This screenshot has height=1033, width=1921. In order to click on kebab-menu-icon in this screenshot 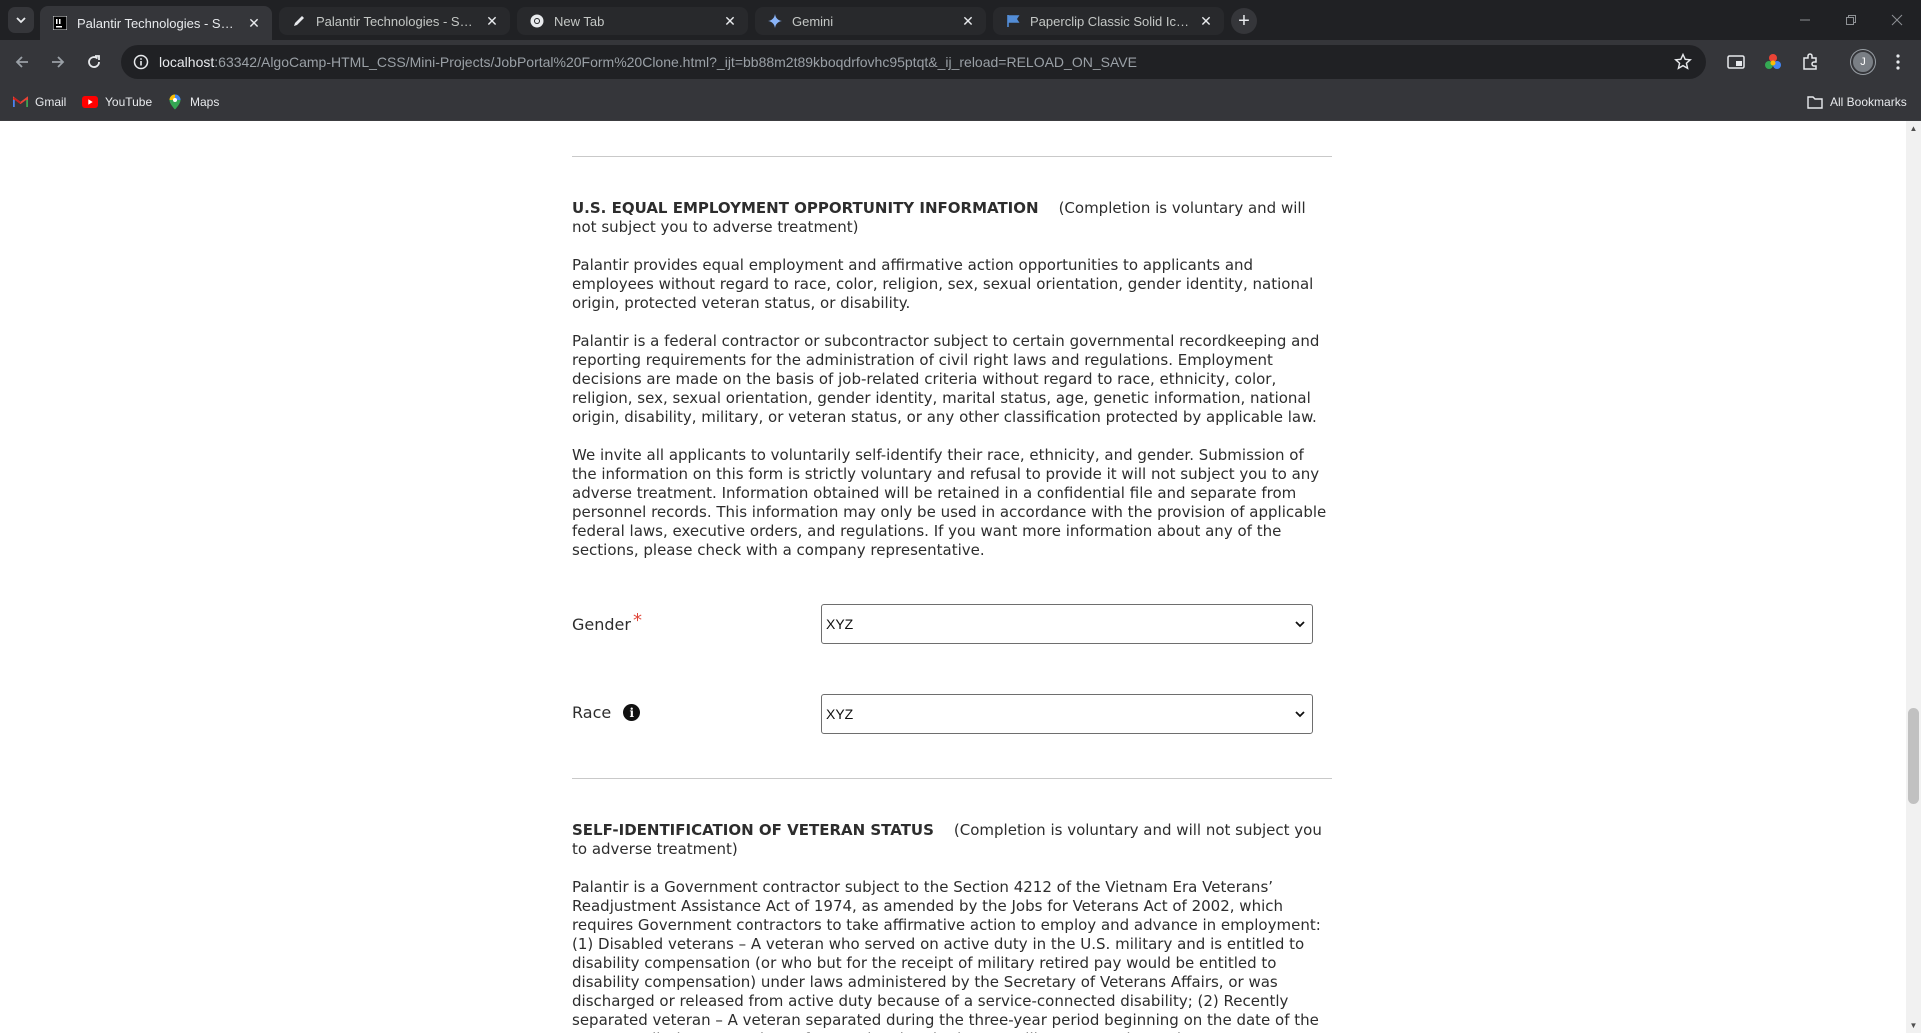, I will do `click(1898, 62)`.